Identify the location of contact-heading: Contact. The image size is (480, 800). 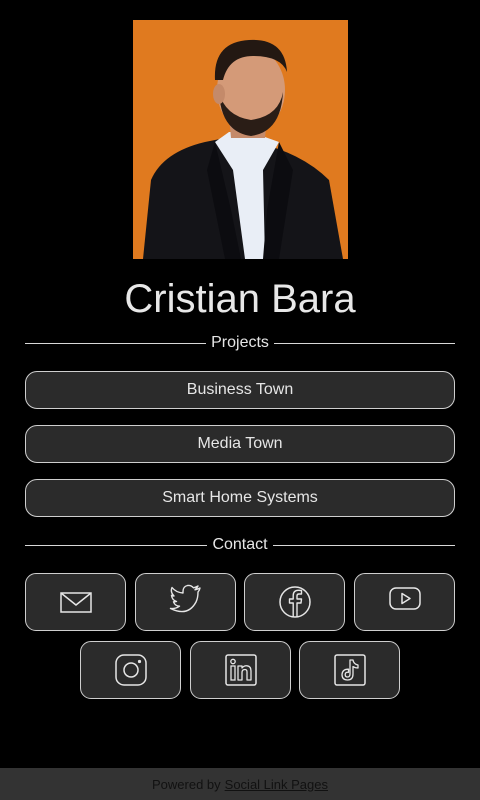
(240, 544).